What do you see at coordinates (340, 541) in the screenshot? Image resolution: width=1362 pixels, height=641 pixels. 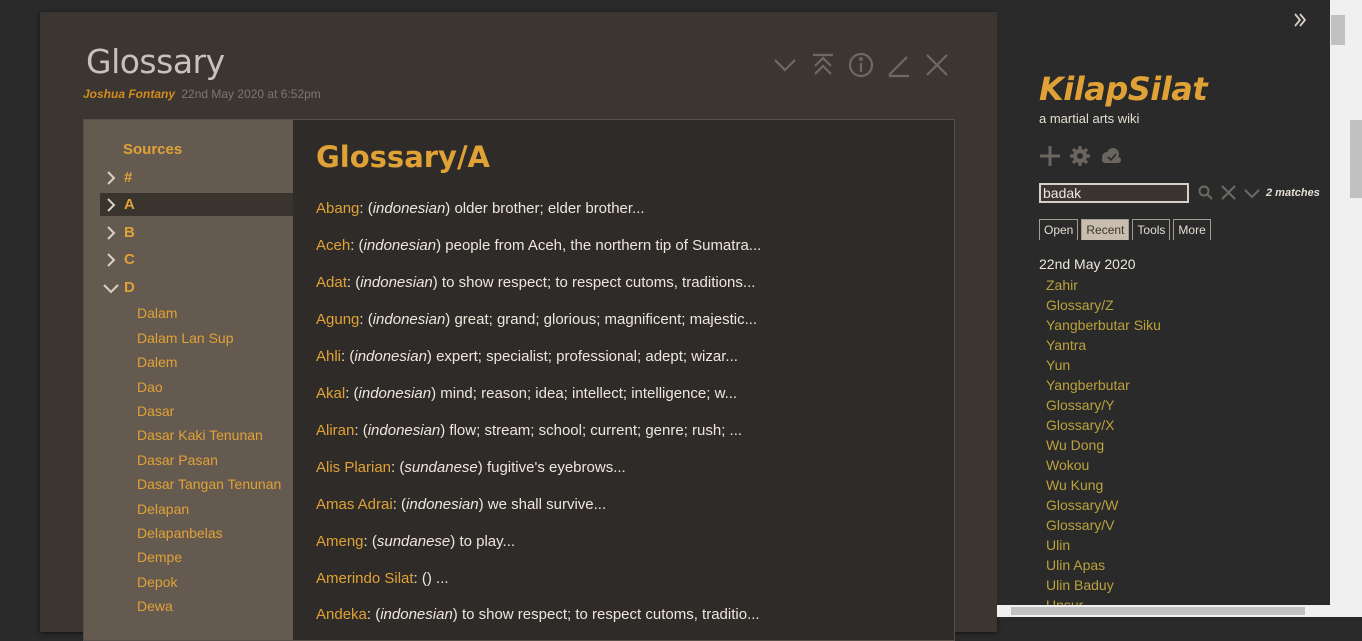 I see `entry-term: Ameng` at bounding box center [340, 541].